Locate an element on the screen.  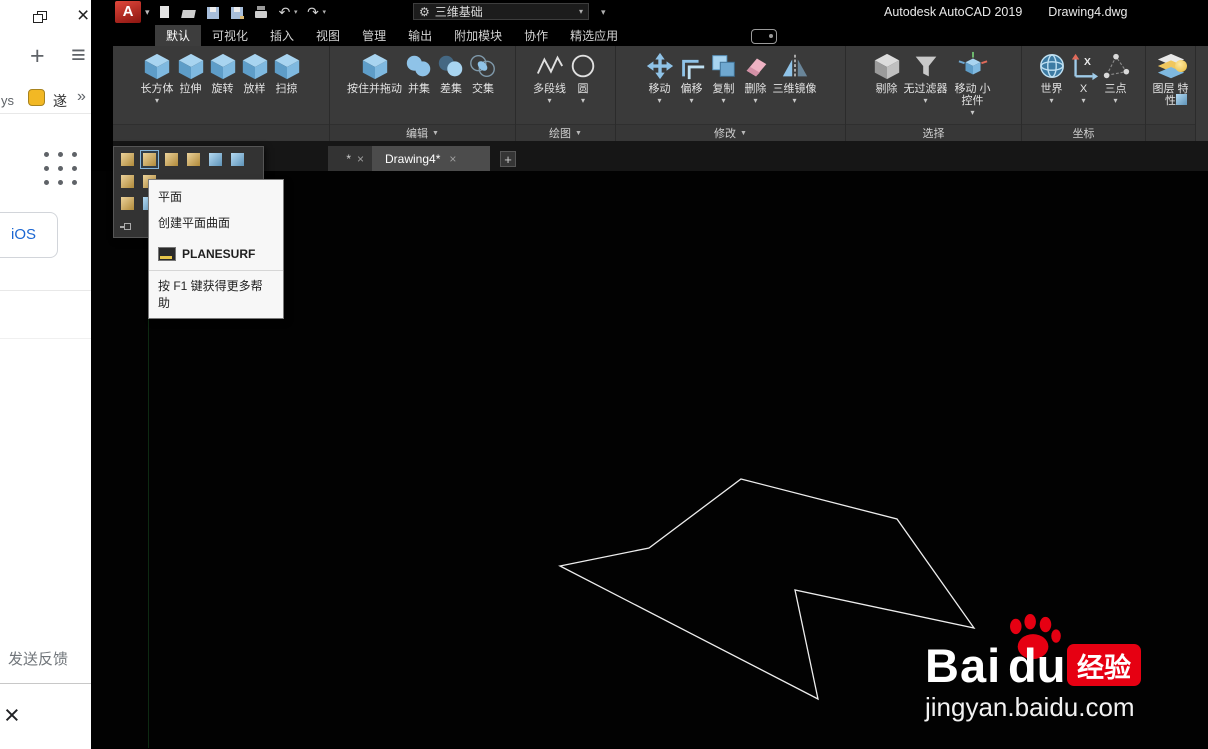
ribbon-tab-9: 精选应用 is located at coordinates (594, 35).